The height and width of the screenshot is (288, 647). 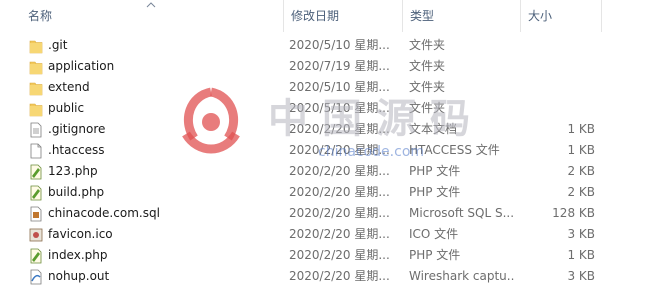 I want to click on file-name: chinacode.com.sql, so click(x=104, y=213).